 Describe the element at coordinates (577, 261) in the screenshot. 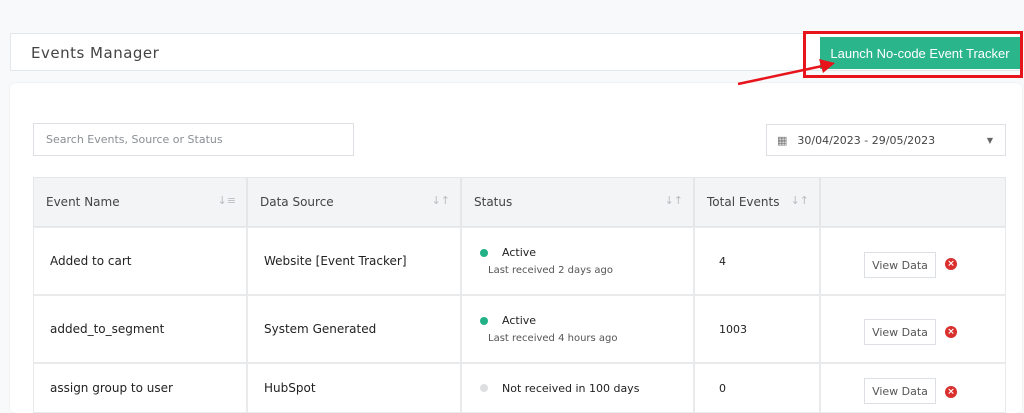

I see `table-row-cell-status: Active Last received 2 days ago` at that location.